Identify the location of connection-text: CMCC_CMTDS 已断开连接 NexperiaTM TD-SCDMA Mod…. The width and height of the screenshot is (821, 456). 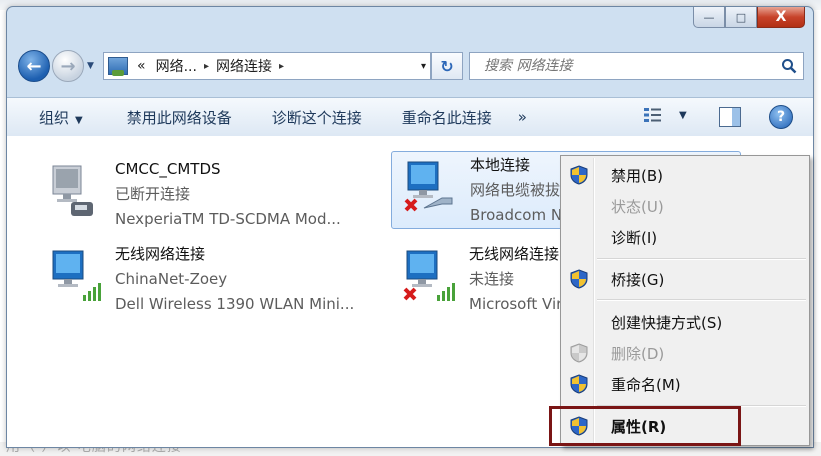
(228, 194).